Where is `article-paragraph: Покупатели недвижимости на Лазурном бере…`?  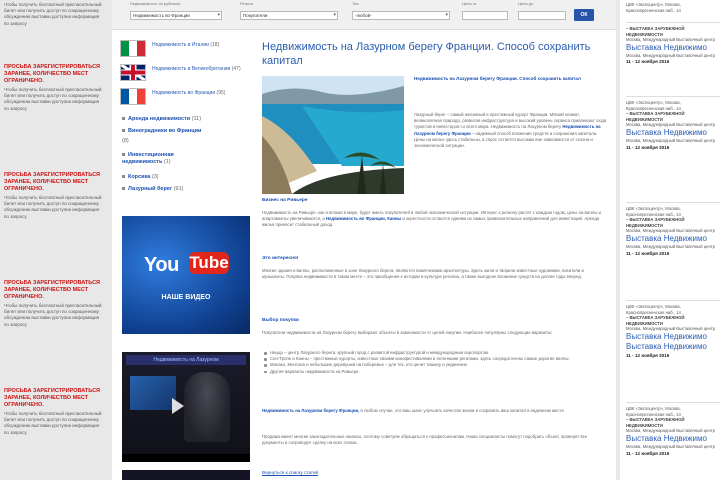 article-paragraph: Покупатели недвижимости на Лазурном бере… is located at coordinates (407, 332).